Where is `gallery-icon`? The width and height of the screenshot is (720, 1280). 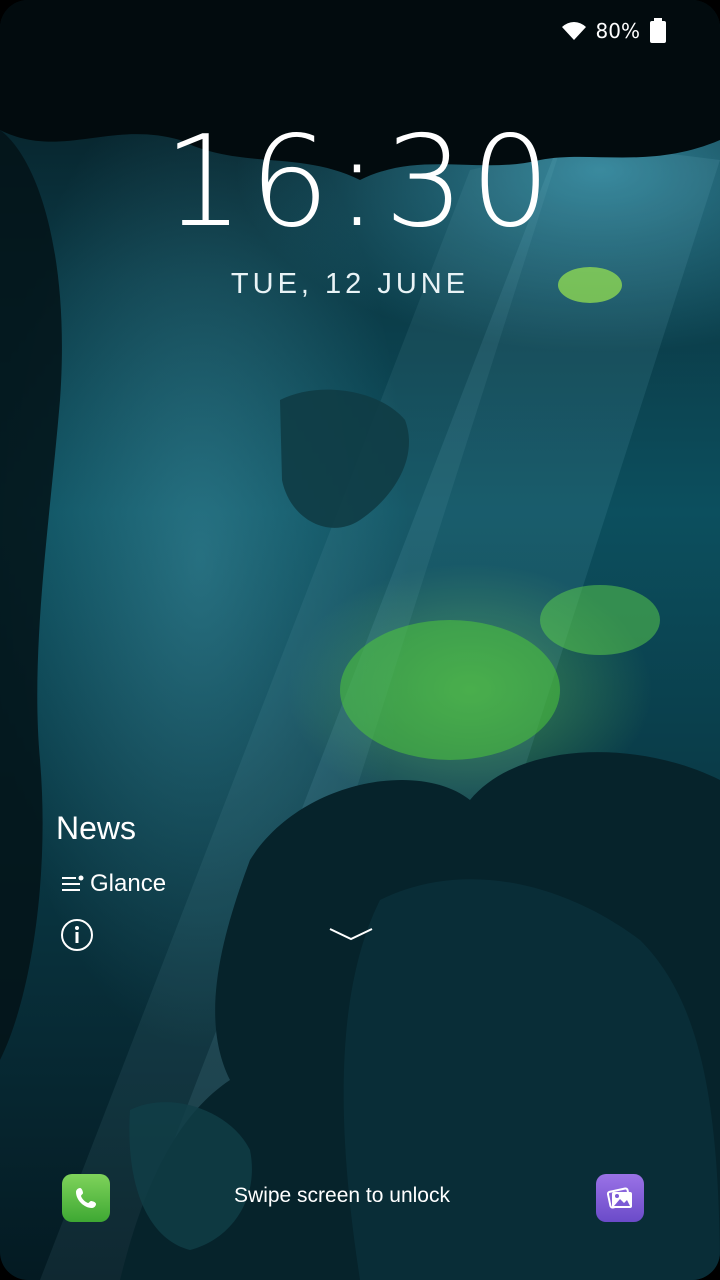
gallery-icon is located at coordinates (619, 1198).